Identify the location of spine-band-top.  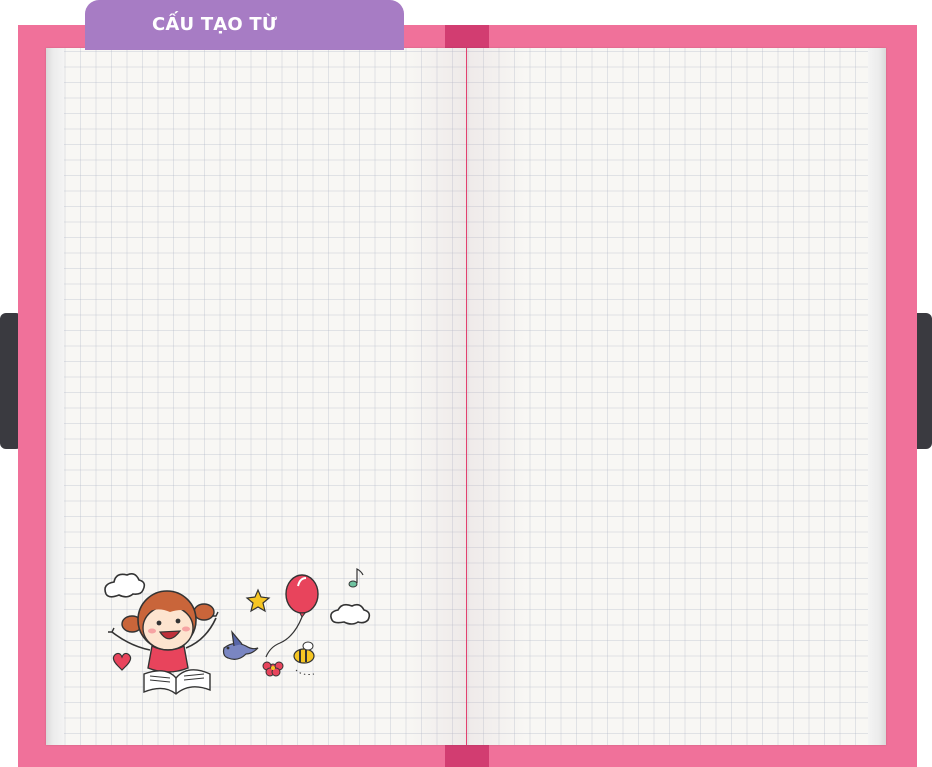
(467, 37).